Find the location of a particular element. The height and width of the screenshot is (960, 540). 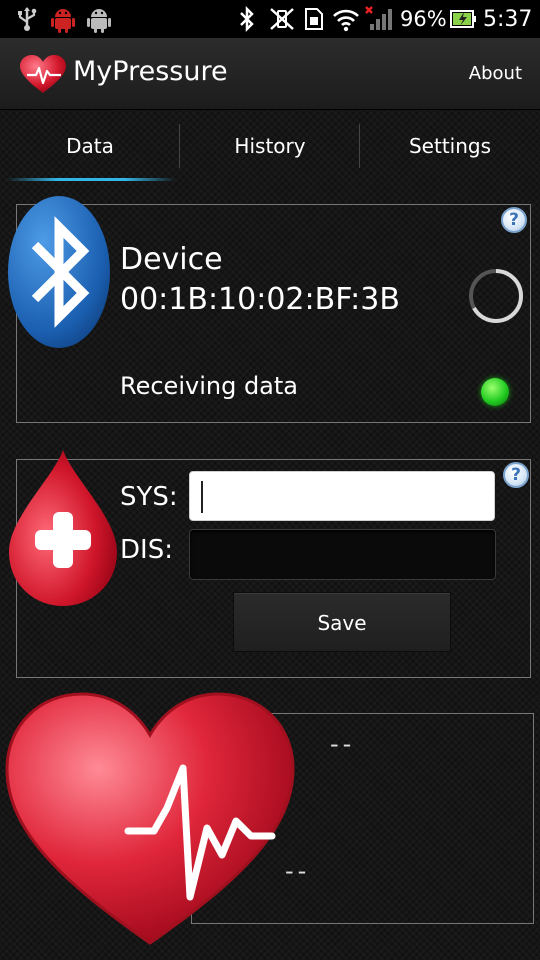

save-button: Save is located at coordinates (342, 622).